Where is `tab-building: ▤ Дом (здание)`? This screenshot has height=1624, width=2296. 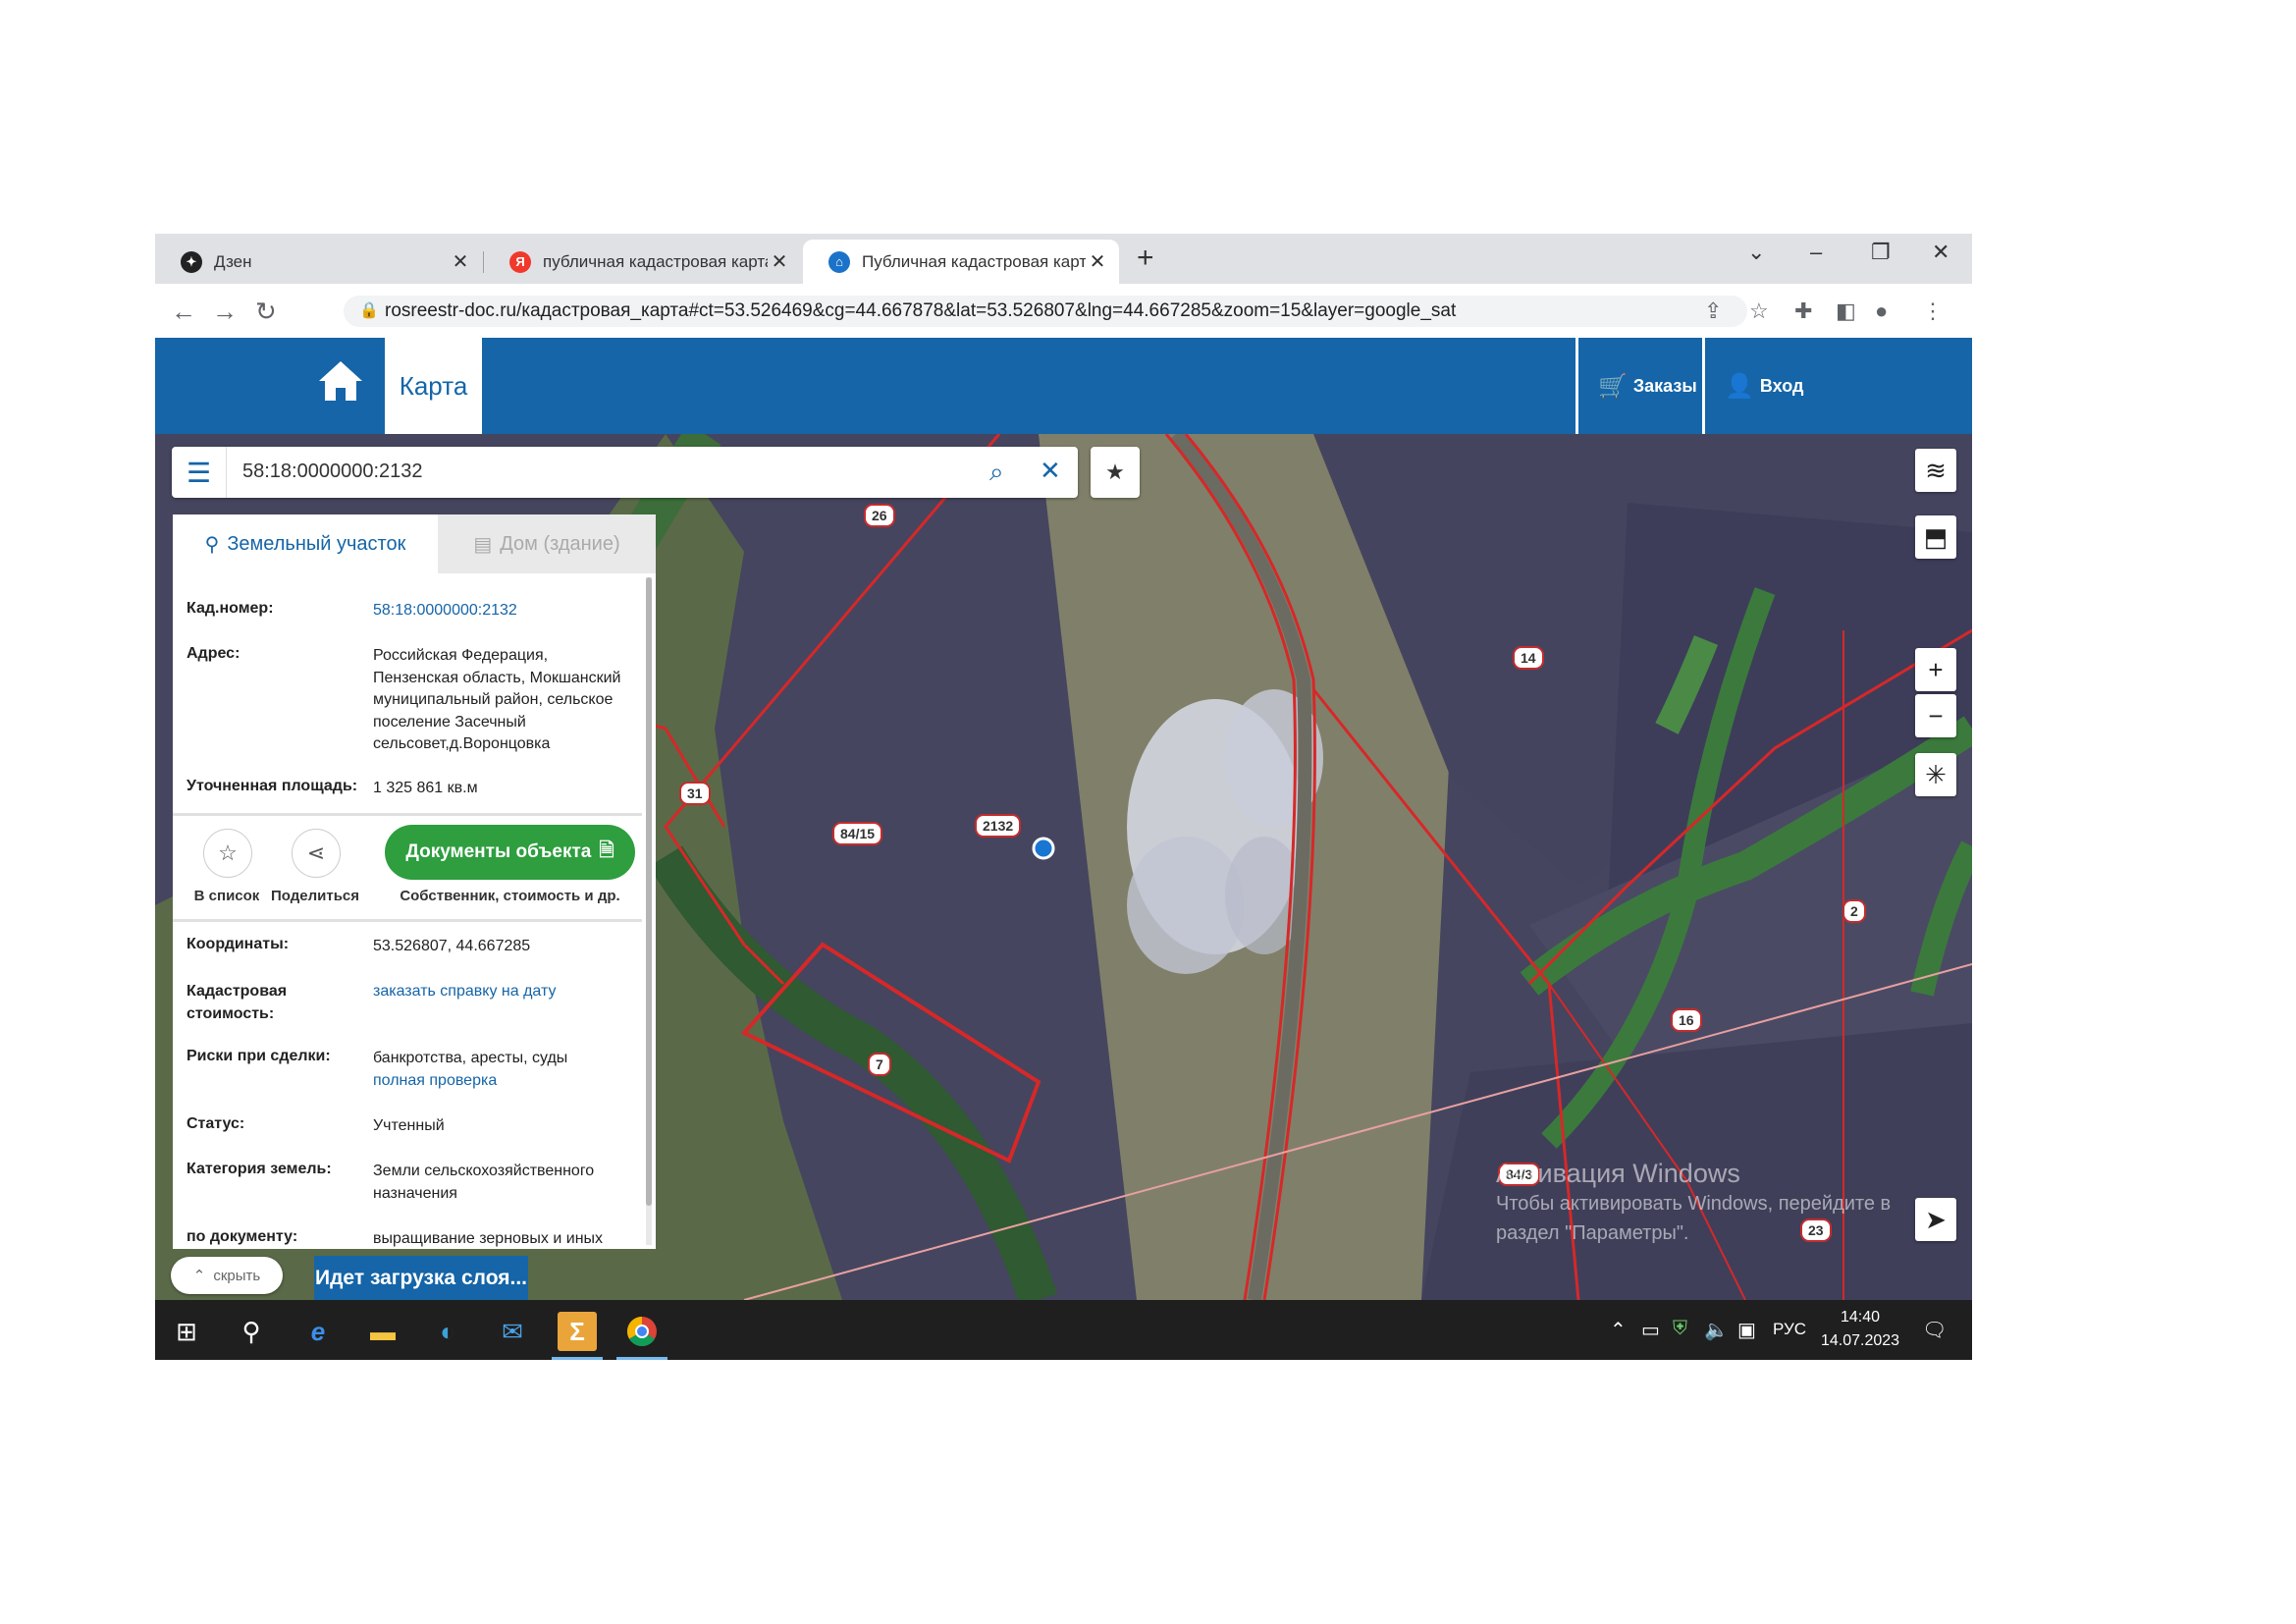
tab-building: ▤ Дом (здание) is located at coordinates (547, 543).